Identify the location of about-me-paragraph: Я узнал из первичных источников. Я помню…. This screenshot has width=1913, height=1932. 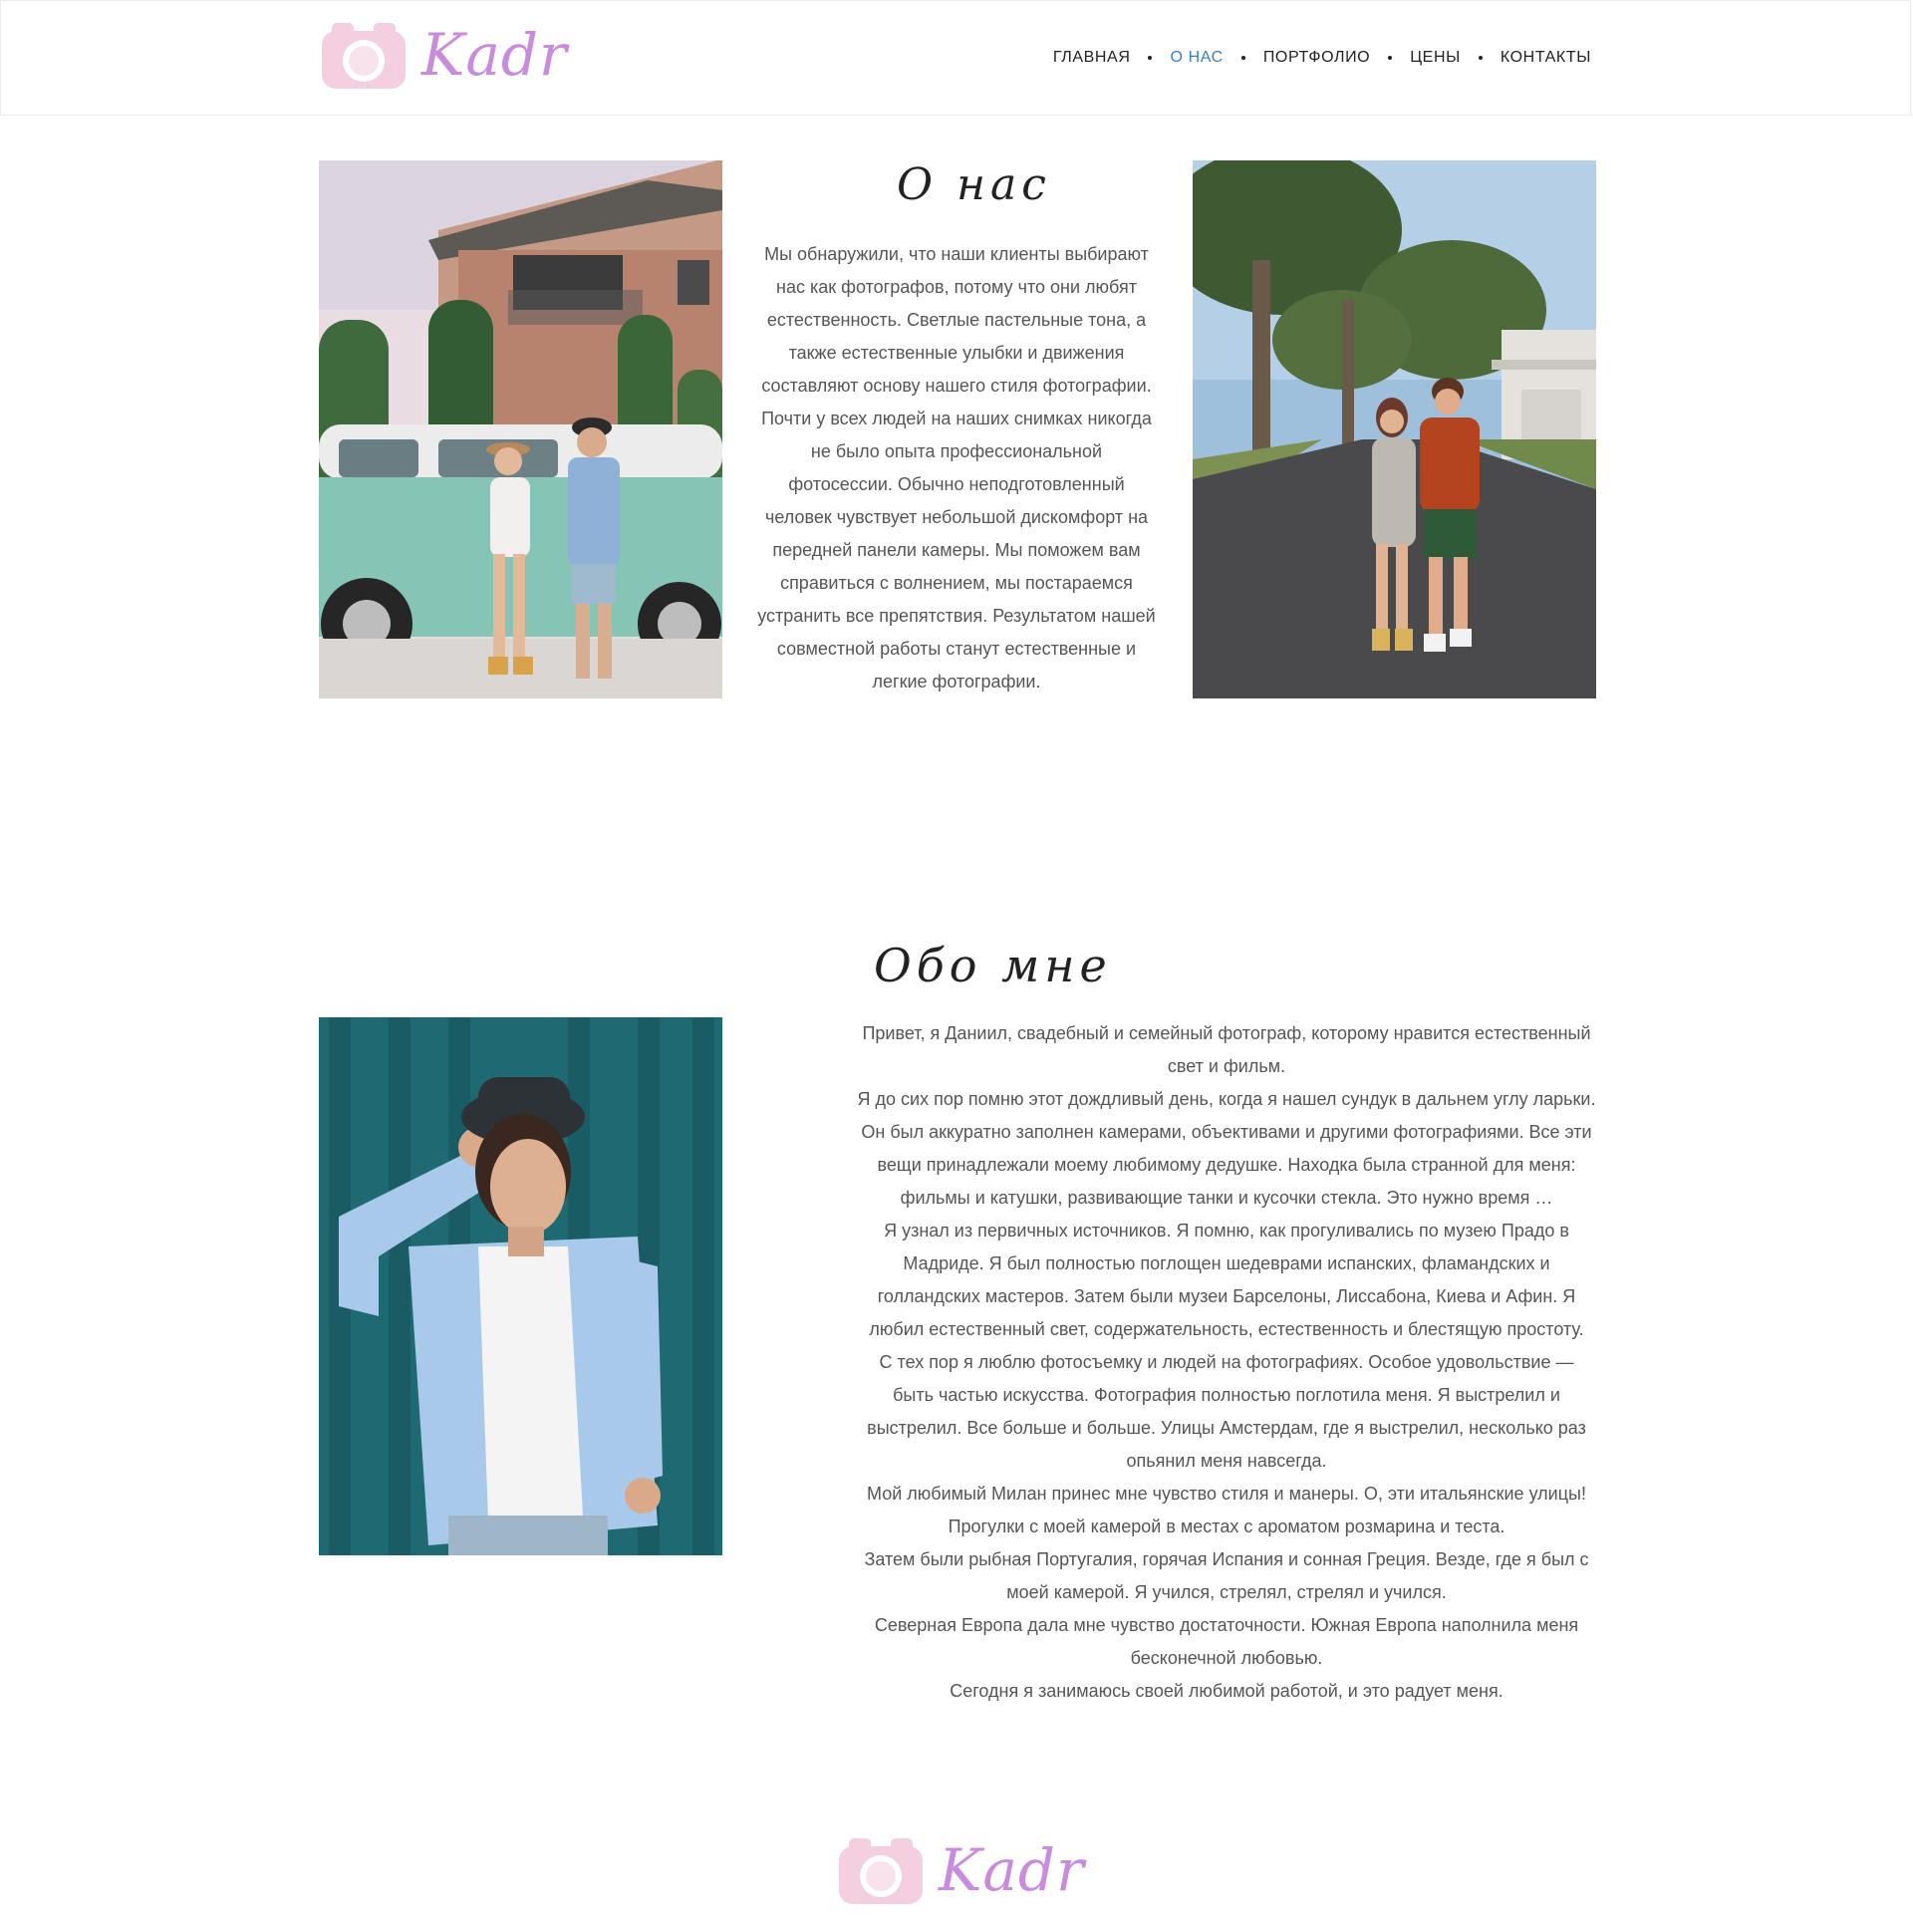
(1226, 1280).